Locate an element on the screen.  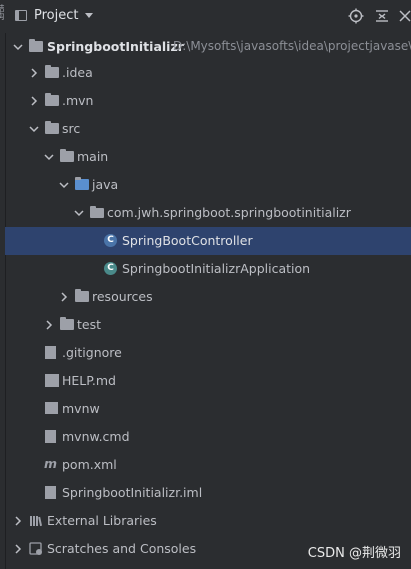
tree-label-mvnw-cmd: mvnw.cmd is located at coordinates (96, 436).